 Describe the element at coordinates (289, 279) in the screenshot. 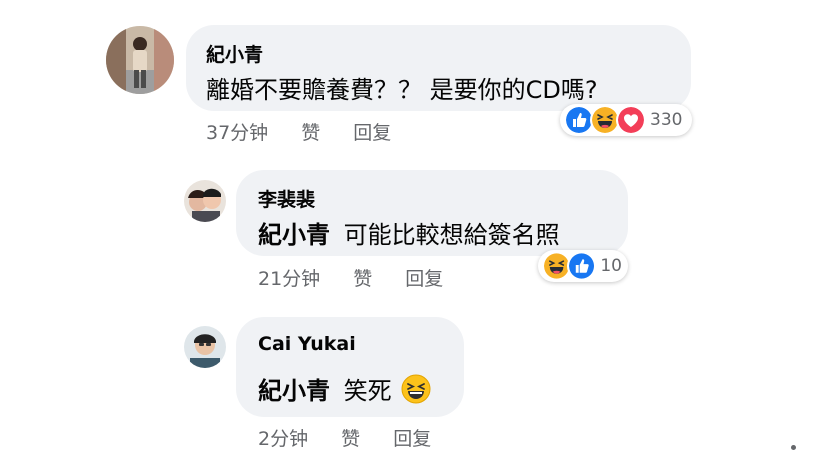

I see `timestamp: 21分钟` at that location.